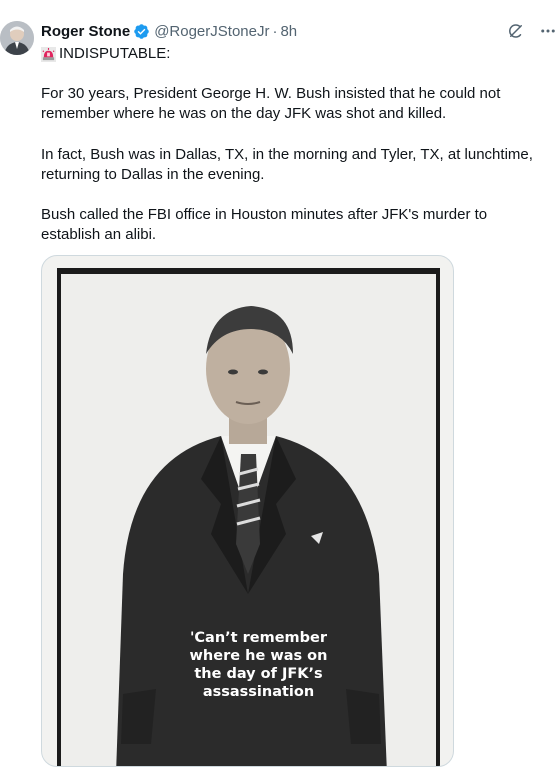 The image size is (557, 767). What do you see at coordinates (48, 54) in the screenshot?
I see `rotating-light-emoji` at bounding box center [48, 54].